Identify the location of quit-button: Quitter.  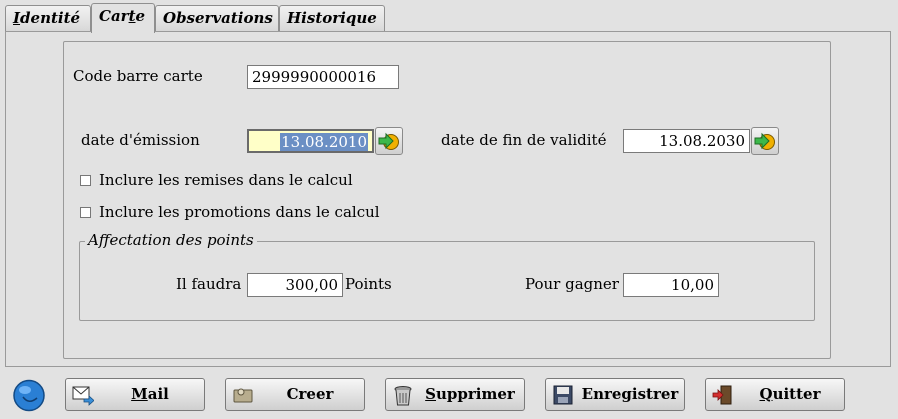
(775, 394).